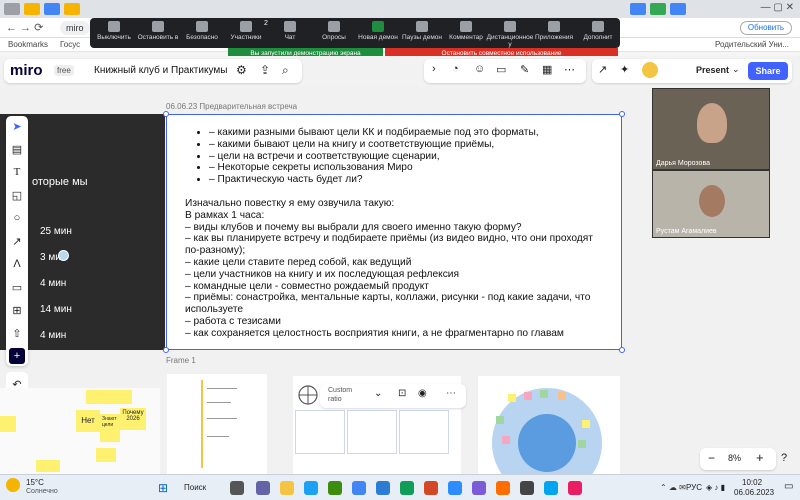  What do you see at coordinates (285, 70) in the screenshot?
I see `search-icon: ⌕` at bounding box center [285, 70].